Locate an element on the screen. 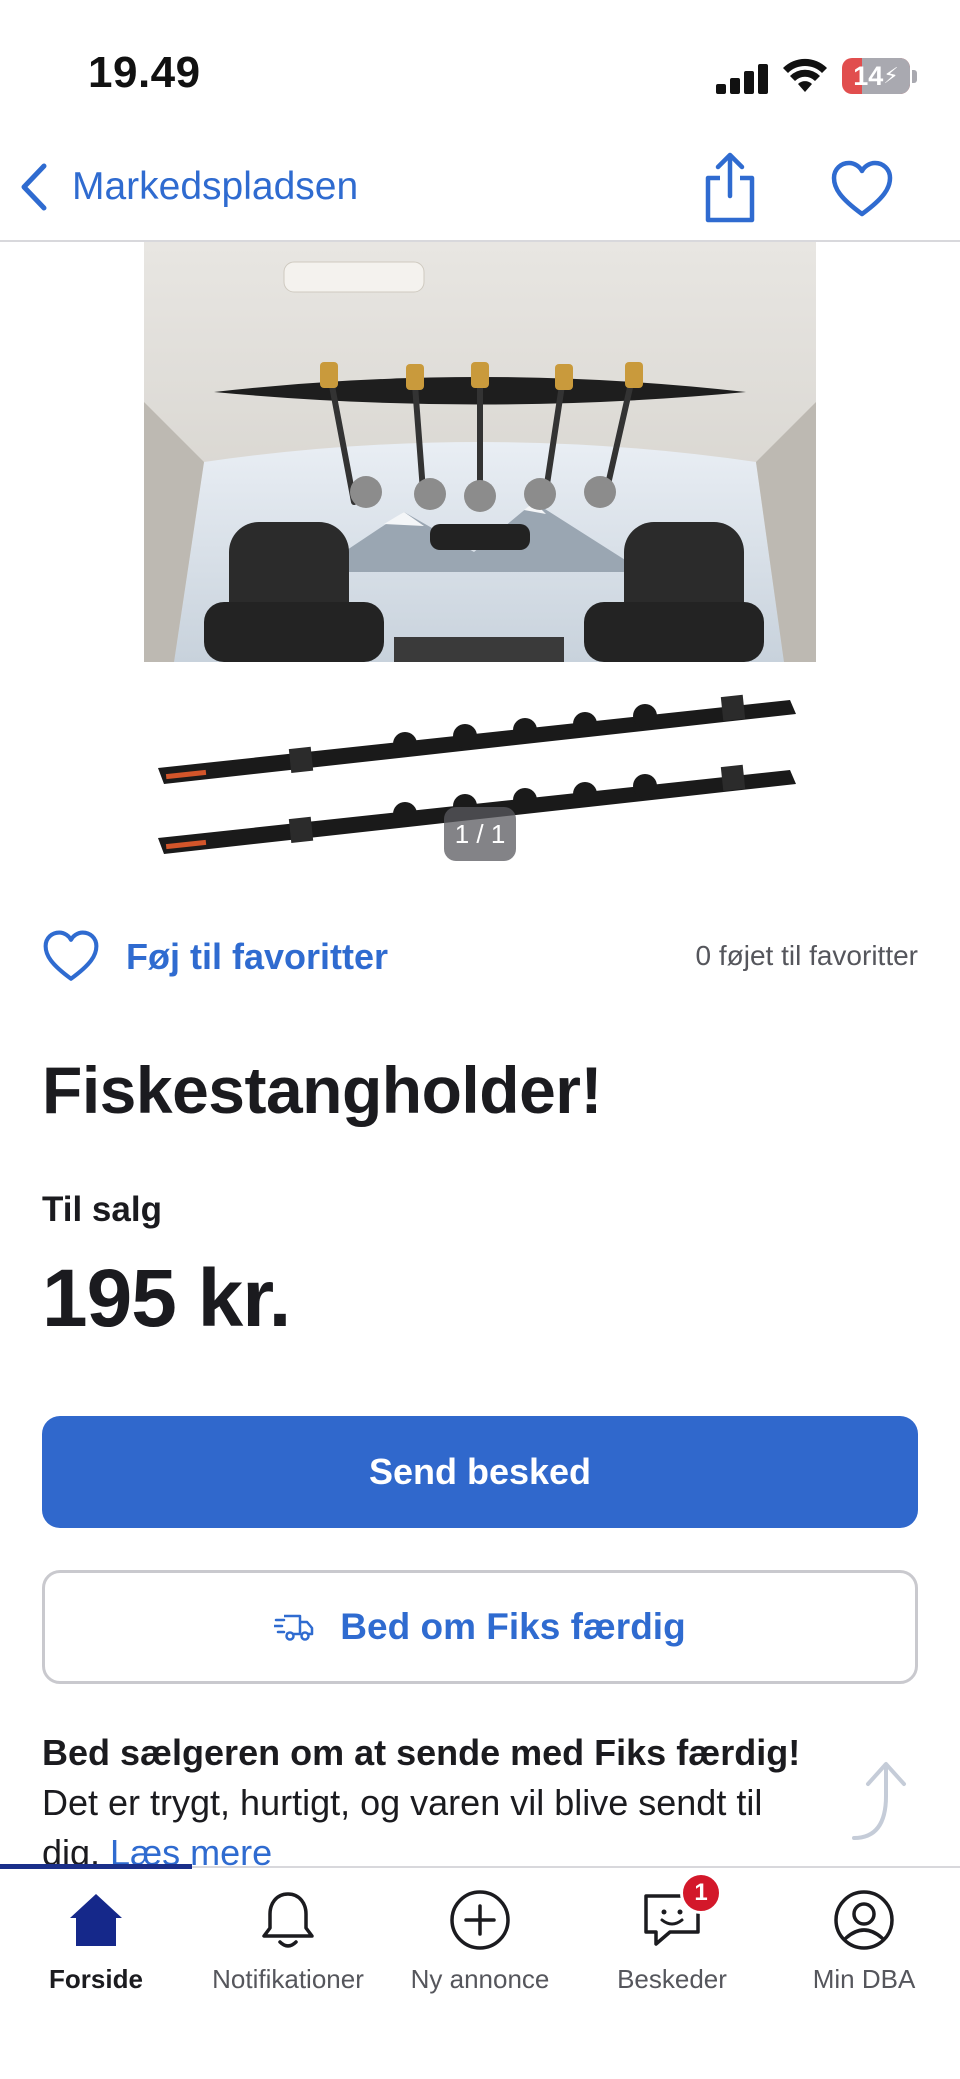 Image resolution: width=960 pixels, height=2079 pixels. tab-label: Ny annonce is located at coordinates (480, 1979).